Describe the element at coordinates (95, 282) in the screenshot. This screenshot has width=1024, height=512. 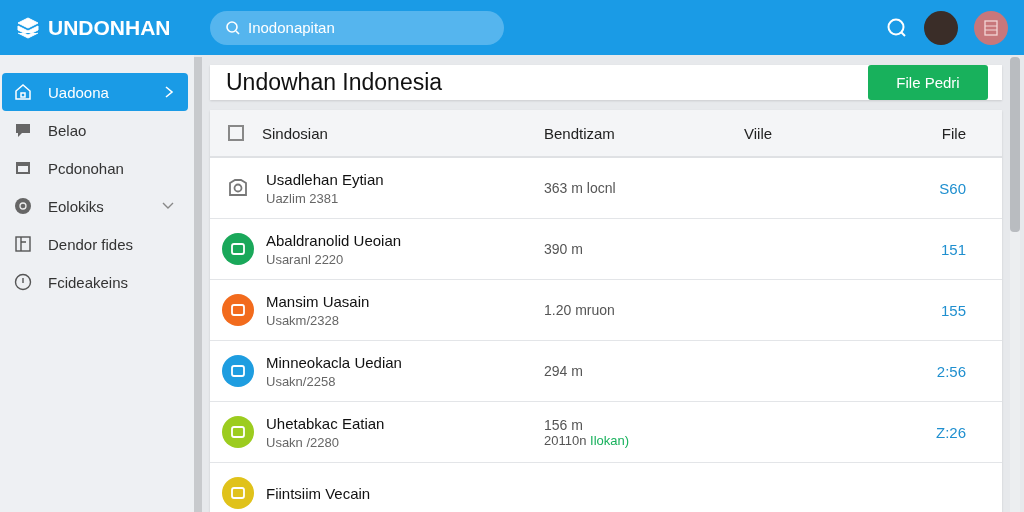
I see `sidebar-item: Fcideakeins` at that location.